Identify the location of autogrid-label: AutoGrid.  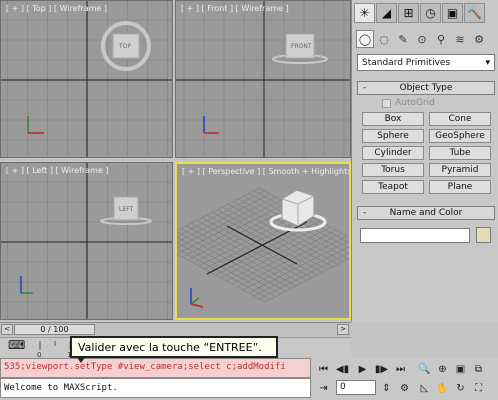
(415, 103).